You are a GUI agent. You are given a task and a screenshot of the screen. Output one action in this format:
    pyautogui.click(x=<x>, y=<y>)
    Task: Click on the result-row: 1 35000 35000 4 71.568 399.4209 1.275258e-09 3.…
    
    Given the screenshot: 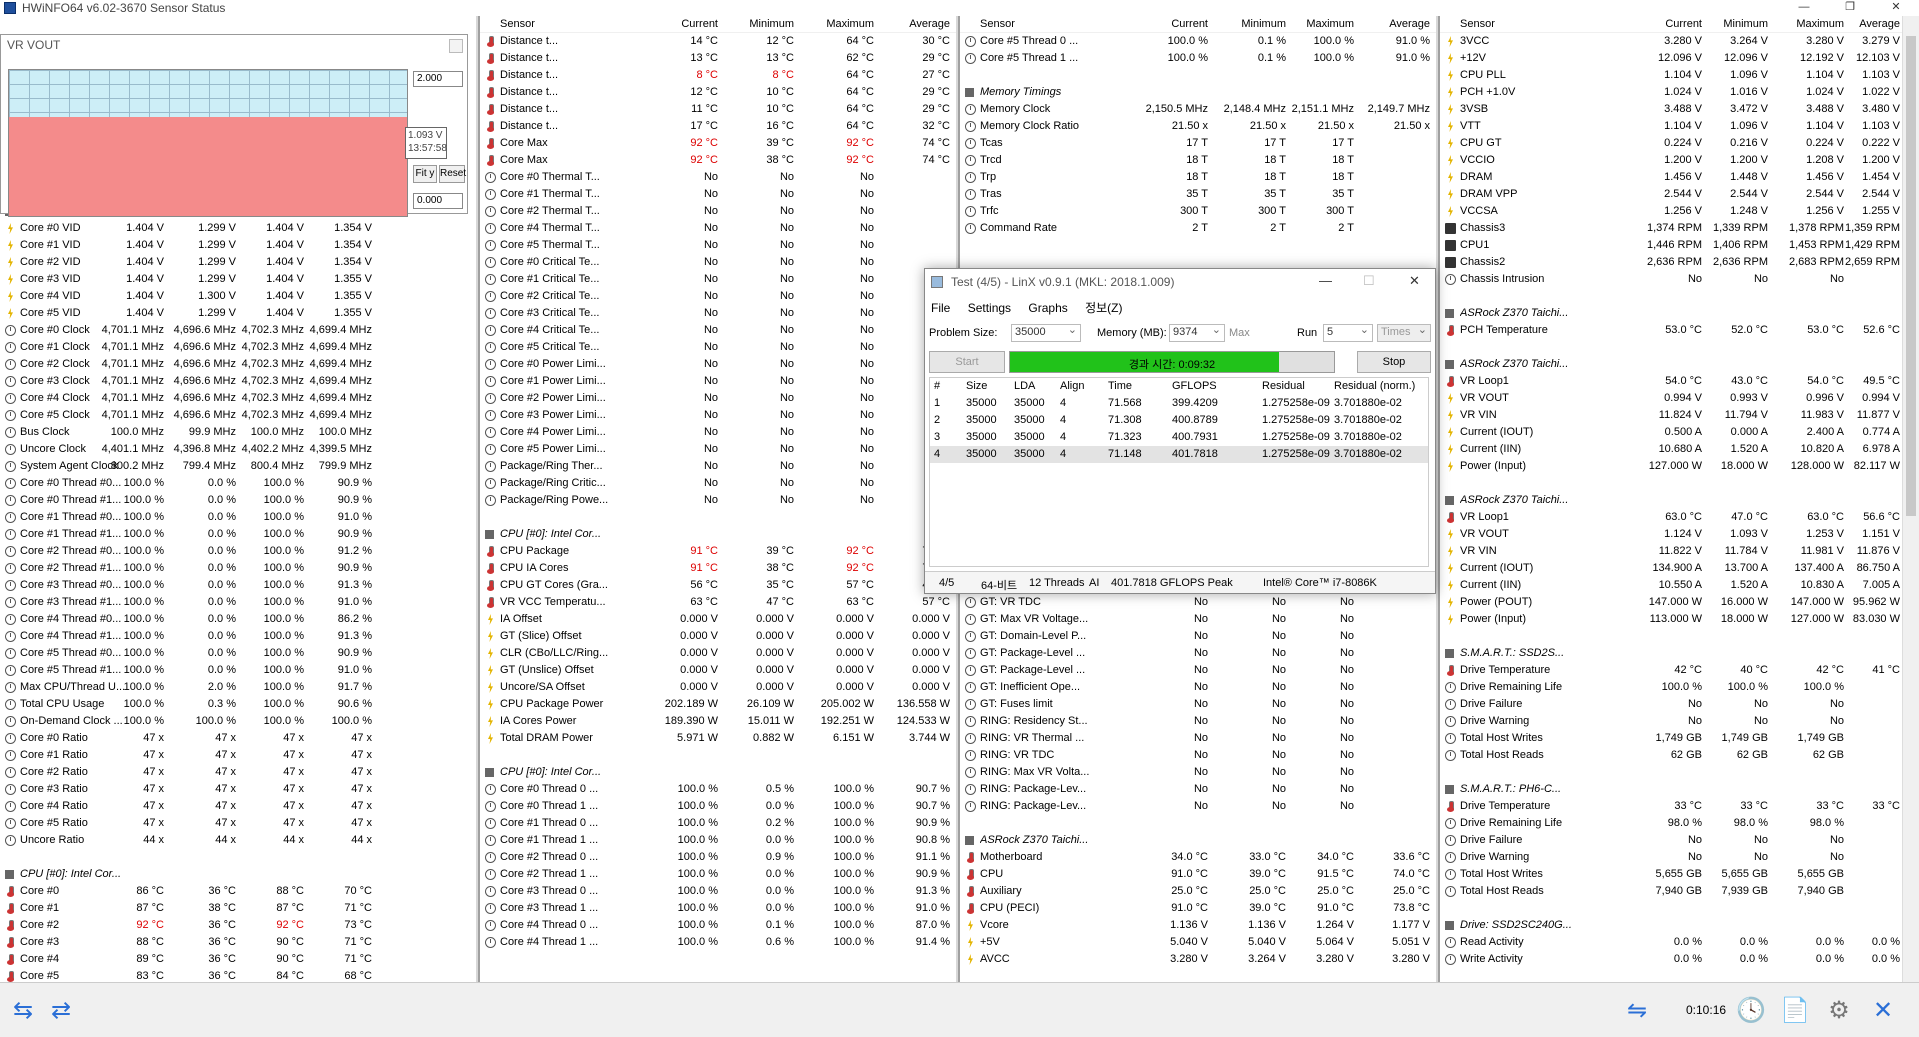 What is the action you would take?
    pyautogui.click(x=1179, y=403)
    